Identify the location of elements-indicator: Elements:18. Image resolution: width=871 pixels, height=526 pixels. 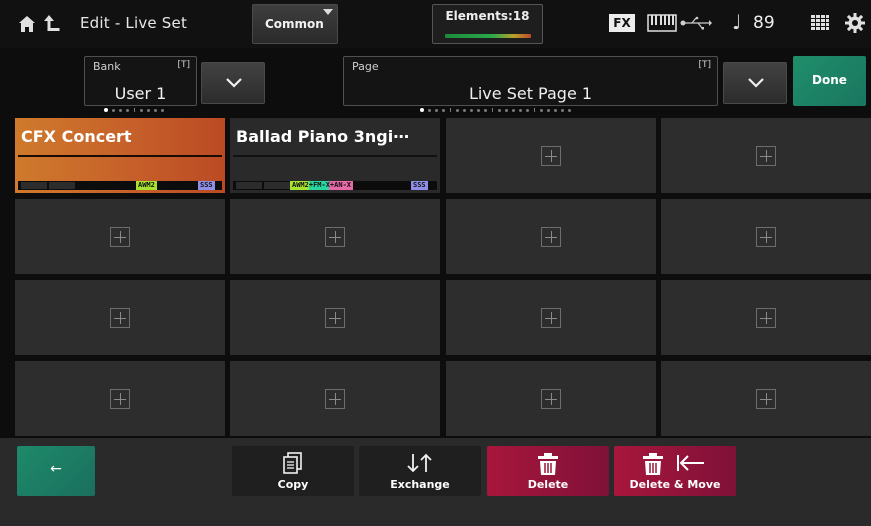
(487, 24).